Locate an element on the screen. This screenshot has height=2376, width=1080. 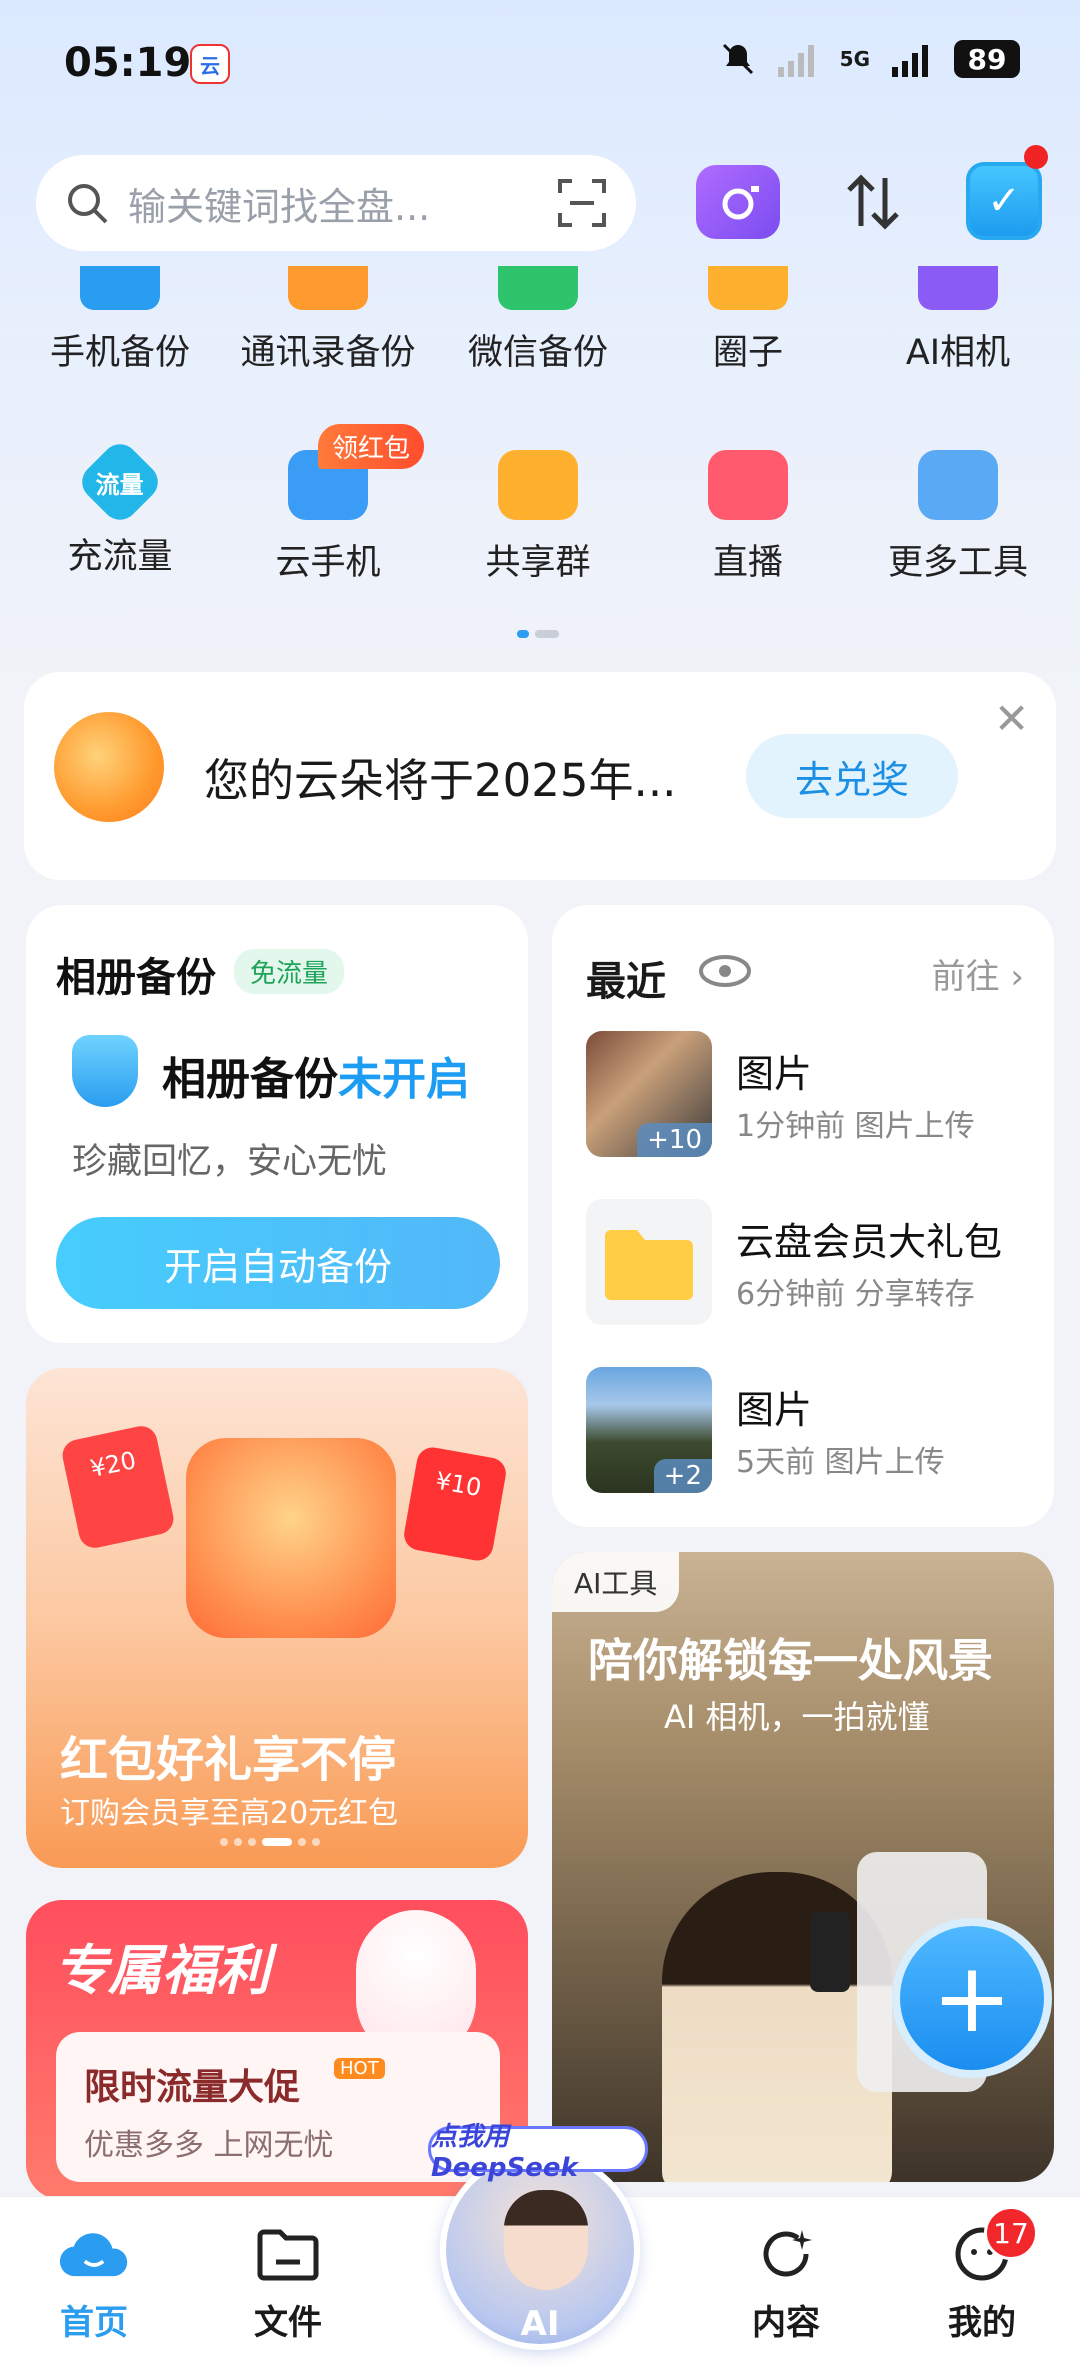
grid-item-label: 直播 is located at coordinates (747, 563).